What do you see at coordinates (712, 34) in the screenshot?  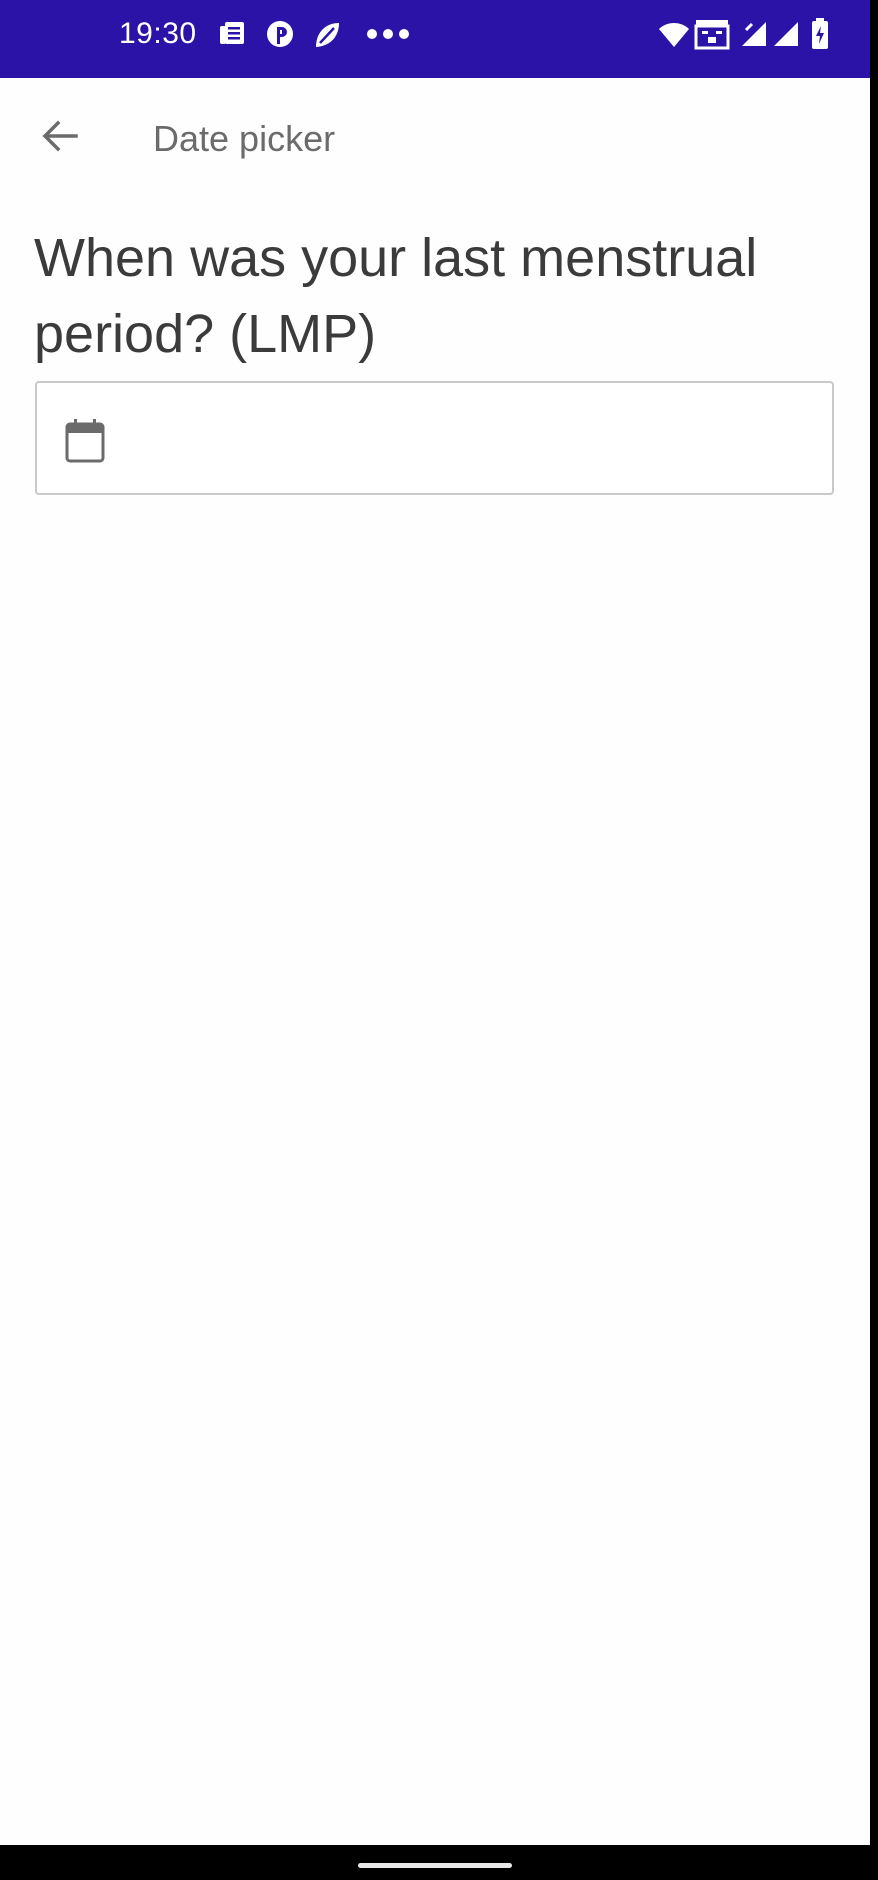 I see `data-saver-icon` at bounding box center [712, 34].